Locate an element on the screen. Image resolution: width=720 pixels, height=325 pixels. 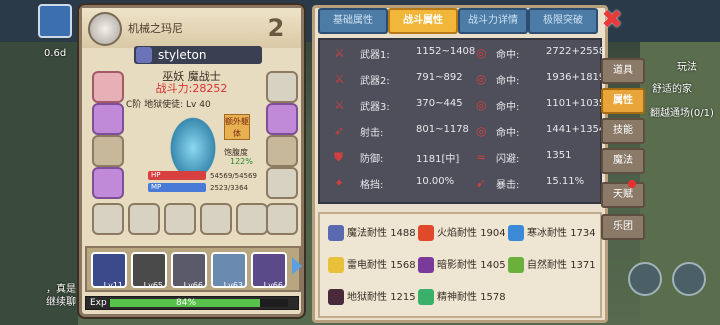
player-name-bar: styleton is located at coordinates (198, 55).